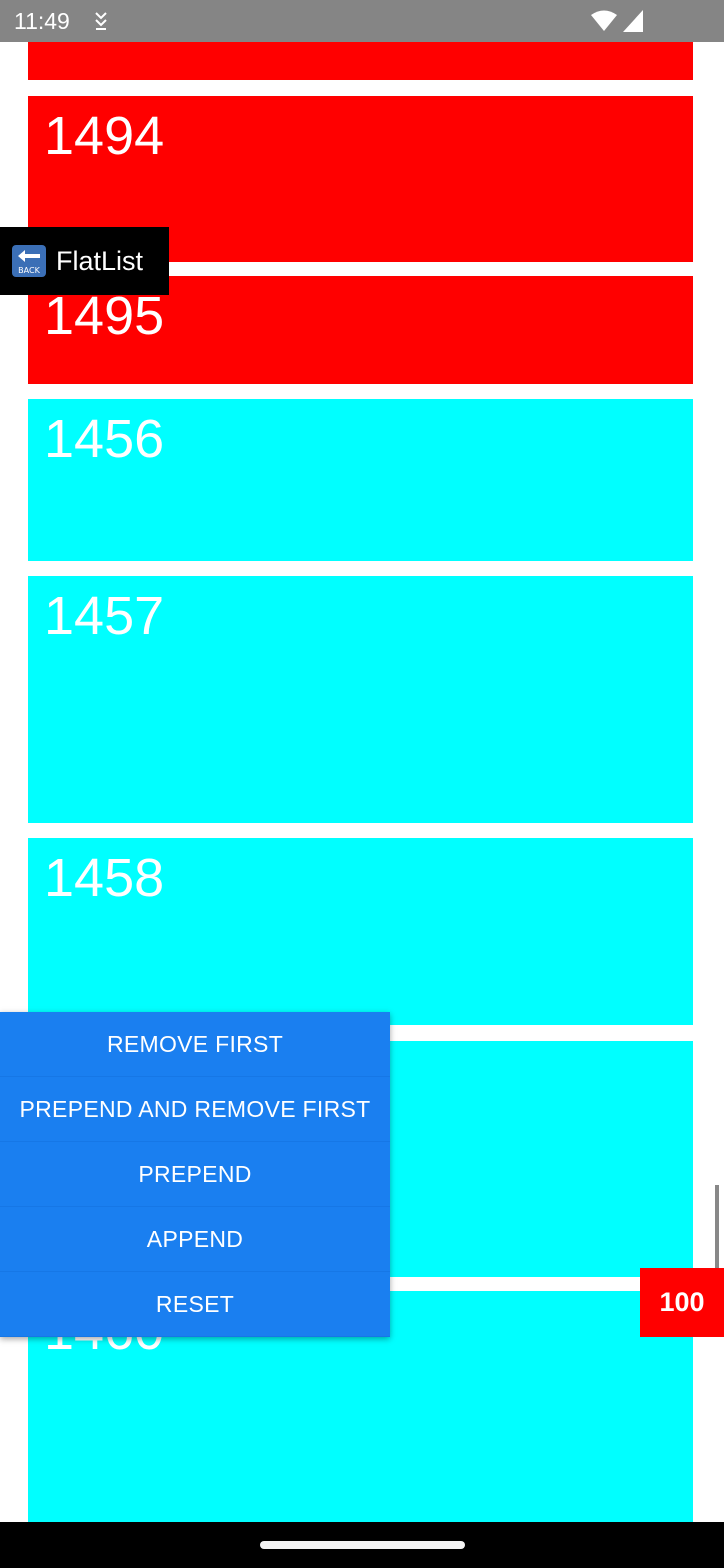 The width and height of the screenshot is (724, 1568). I want to click on list-item: 1457, so click(360, 699).